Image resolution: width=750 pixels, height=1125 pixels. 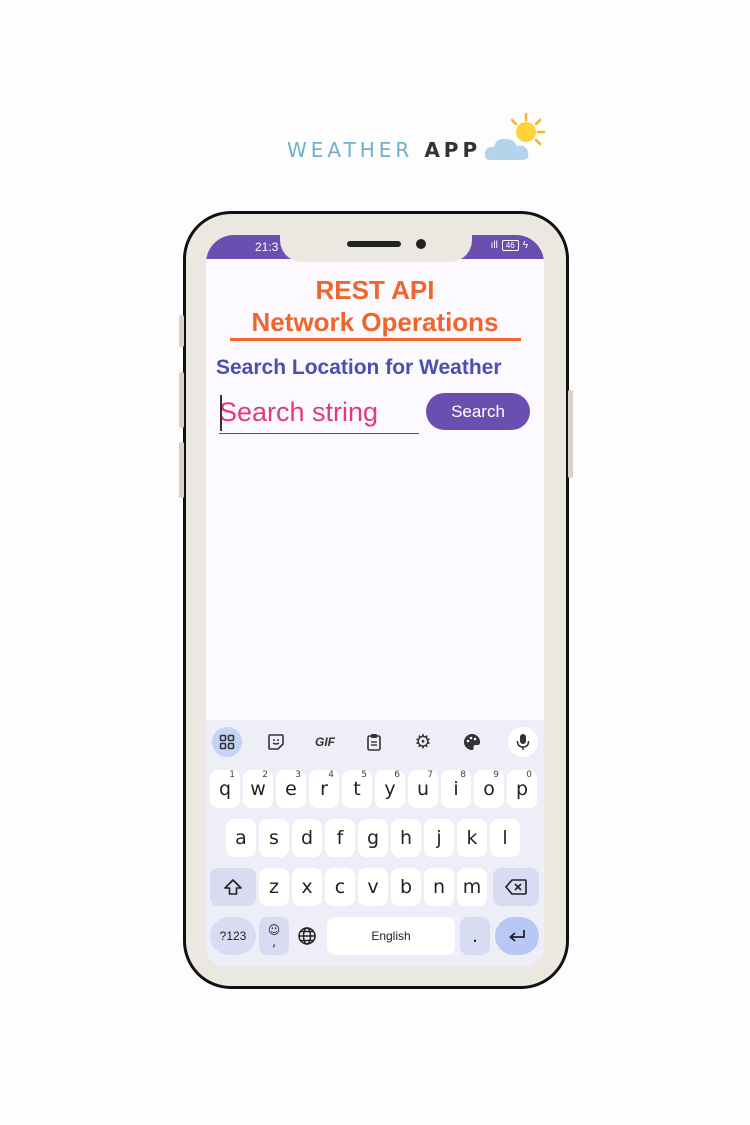 What do you see at coordinates (340, 887) in the screenshot?
I see `key-c: c` at bounding box center [340, 887].